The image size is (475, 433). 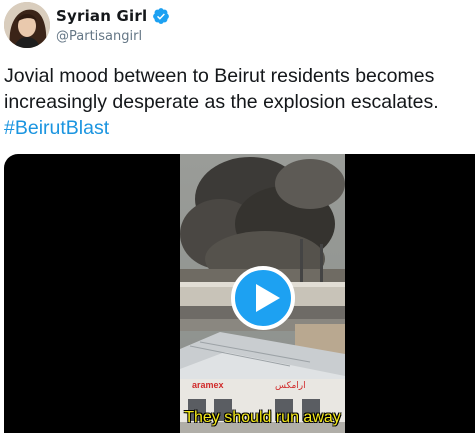 What do you see at coordinates (101, 16) in the screenshot?
I see `display-name: Syrian Girl` at bounding box center [101, 16].